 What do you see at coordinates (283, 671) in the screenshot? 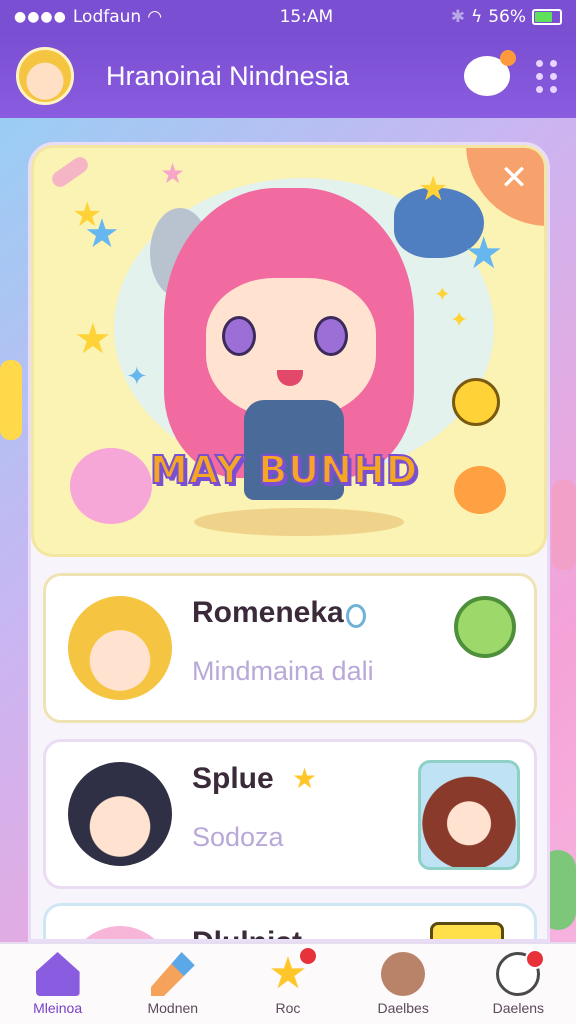
I see `list-item-subtitle: Mindmaina dali` at bounding box center [283, 671].